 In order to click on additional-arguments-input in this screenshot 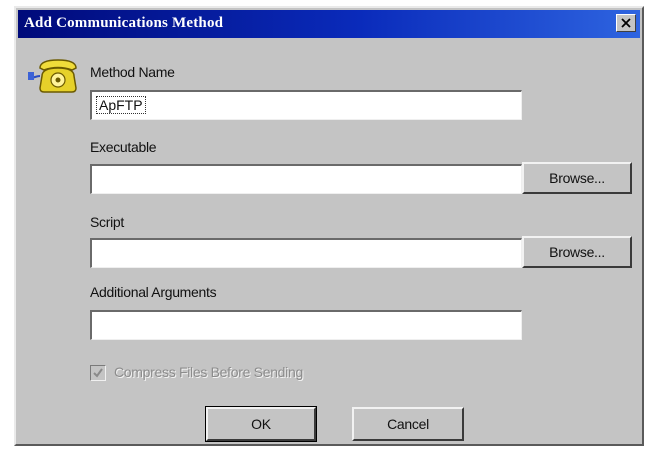, I will do `click(306, 325)`.